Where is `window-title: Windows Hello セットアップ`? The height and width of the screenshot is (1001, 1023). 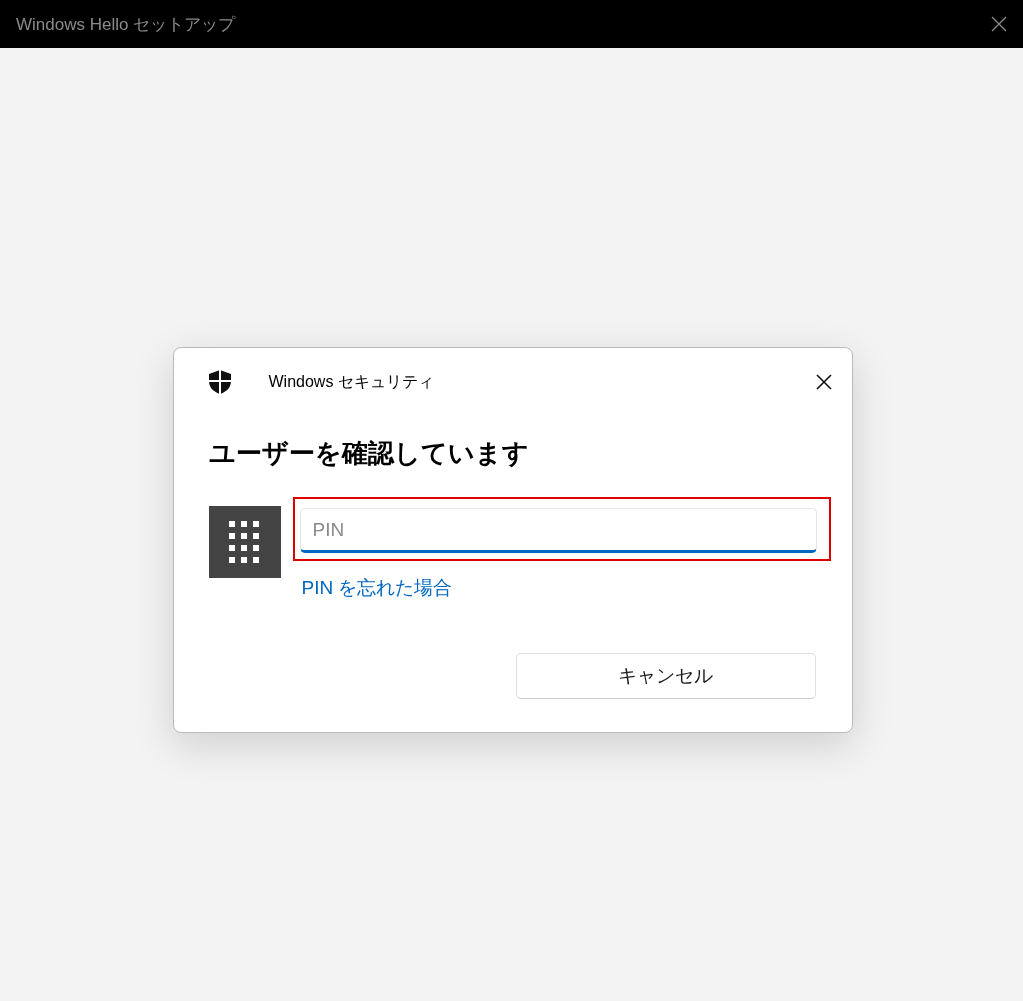 window-title: Windows Hello セットアップ is located at coordinates (126, 24).